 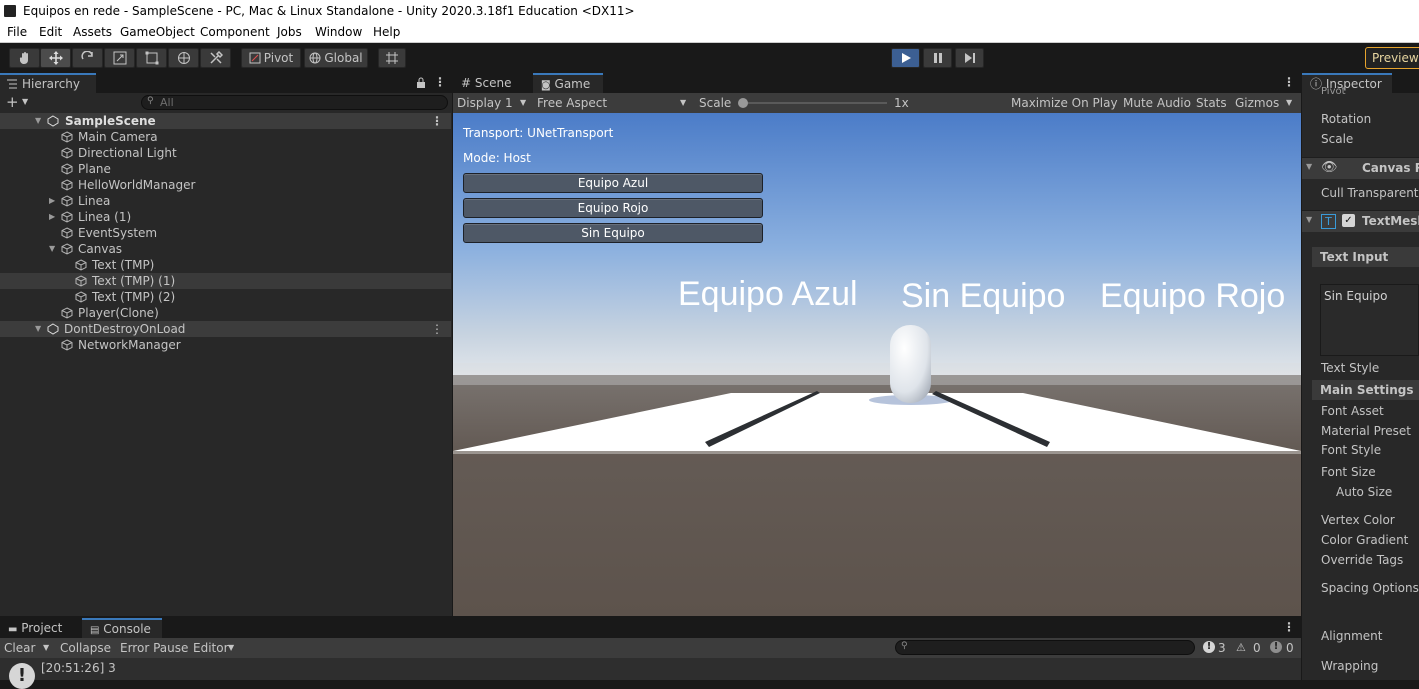 I want to click on hierarchy-row: EventSystem, so click(x=225, y=233).